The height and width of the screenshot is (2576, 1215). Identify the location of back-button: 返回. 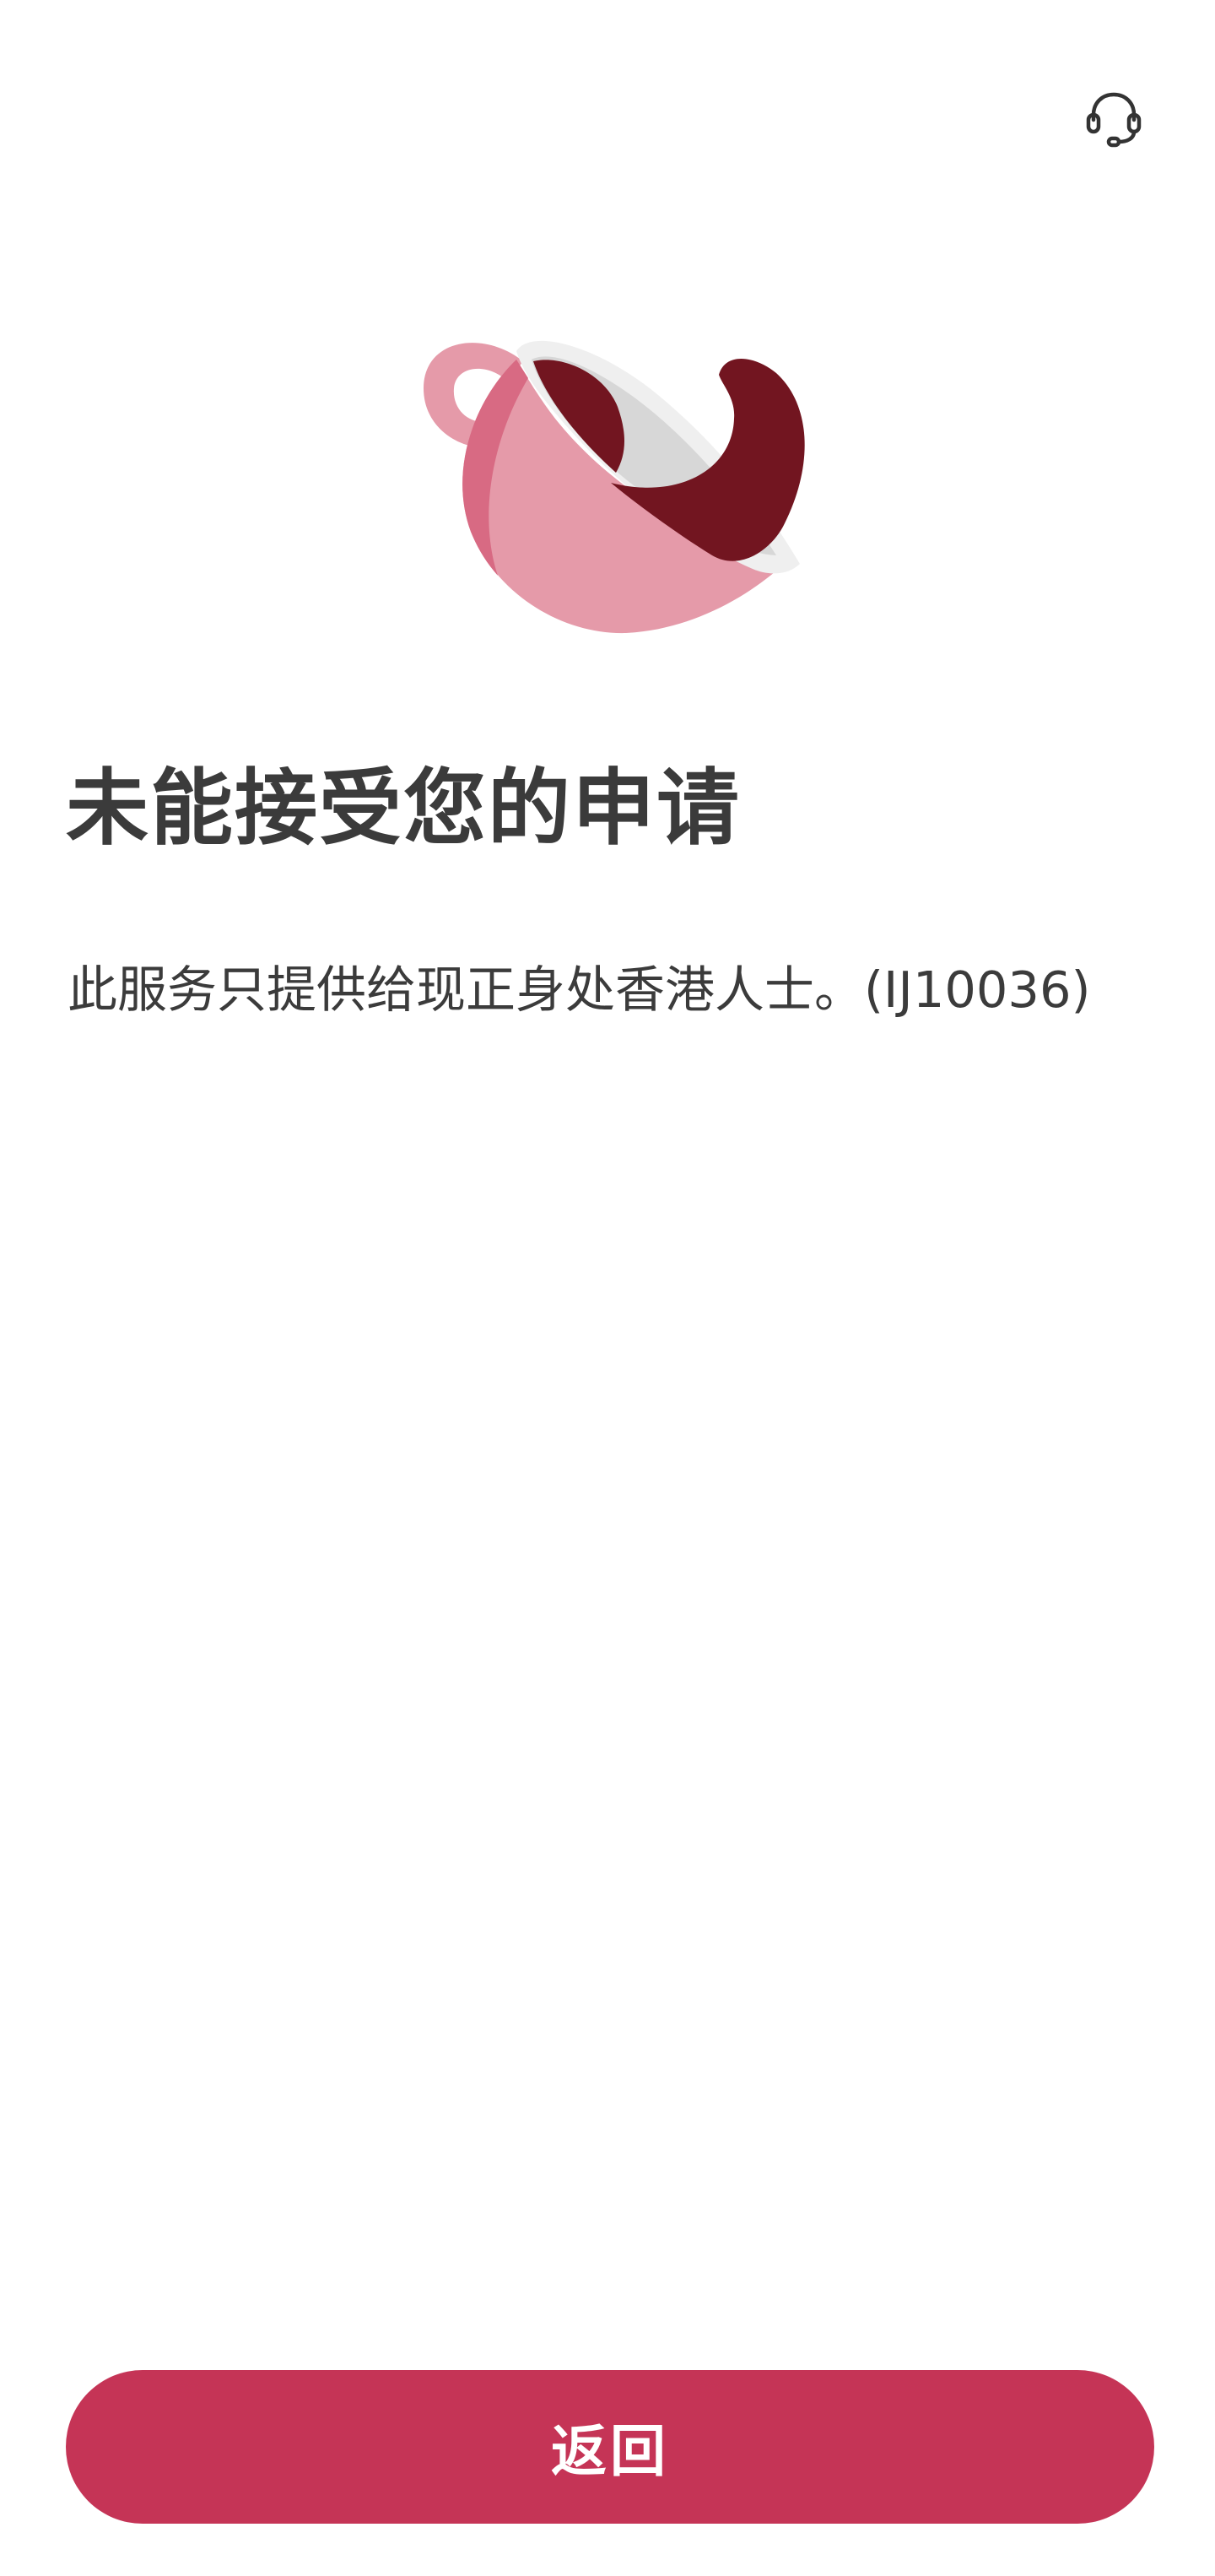
(610, 2447).